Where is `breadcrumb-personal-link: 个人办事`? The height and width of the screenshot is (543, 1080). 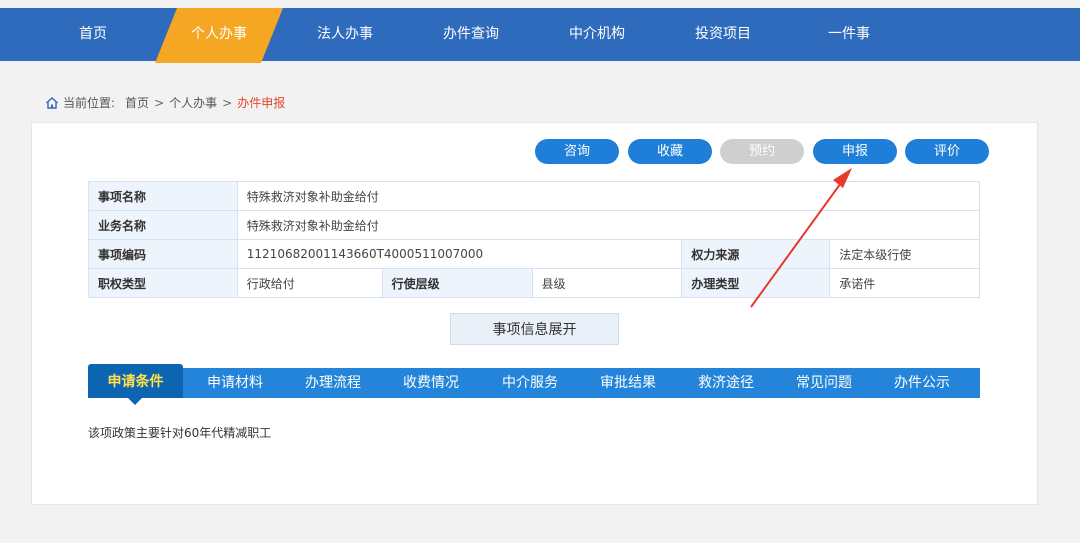 breadcrumb-personal-link: 个人办事 is located at coordinates (193, 103).